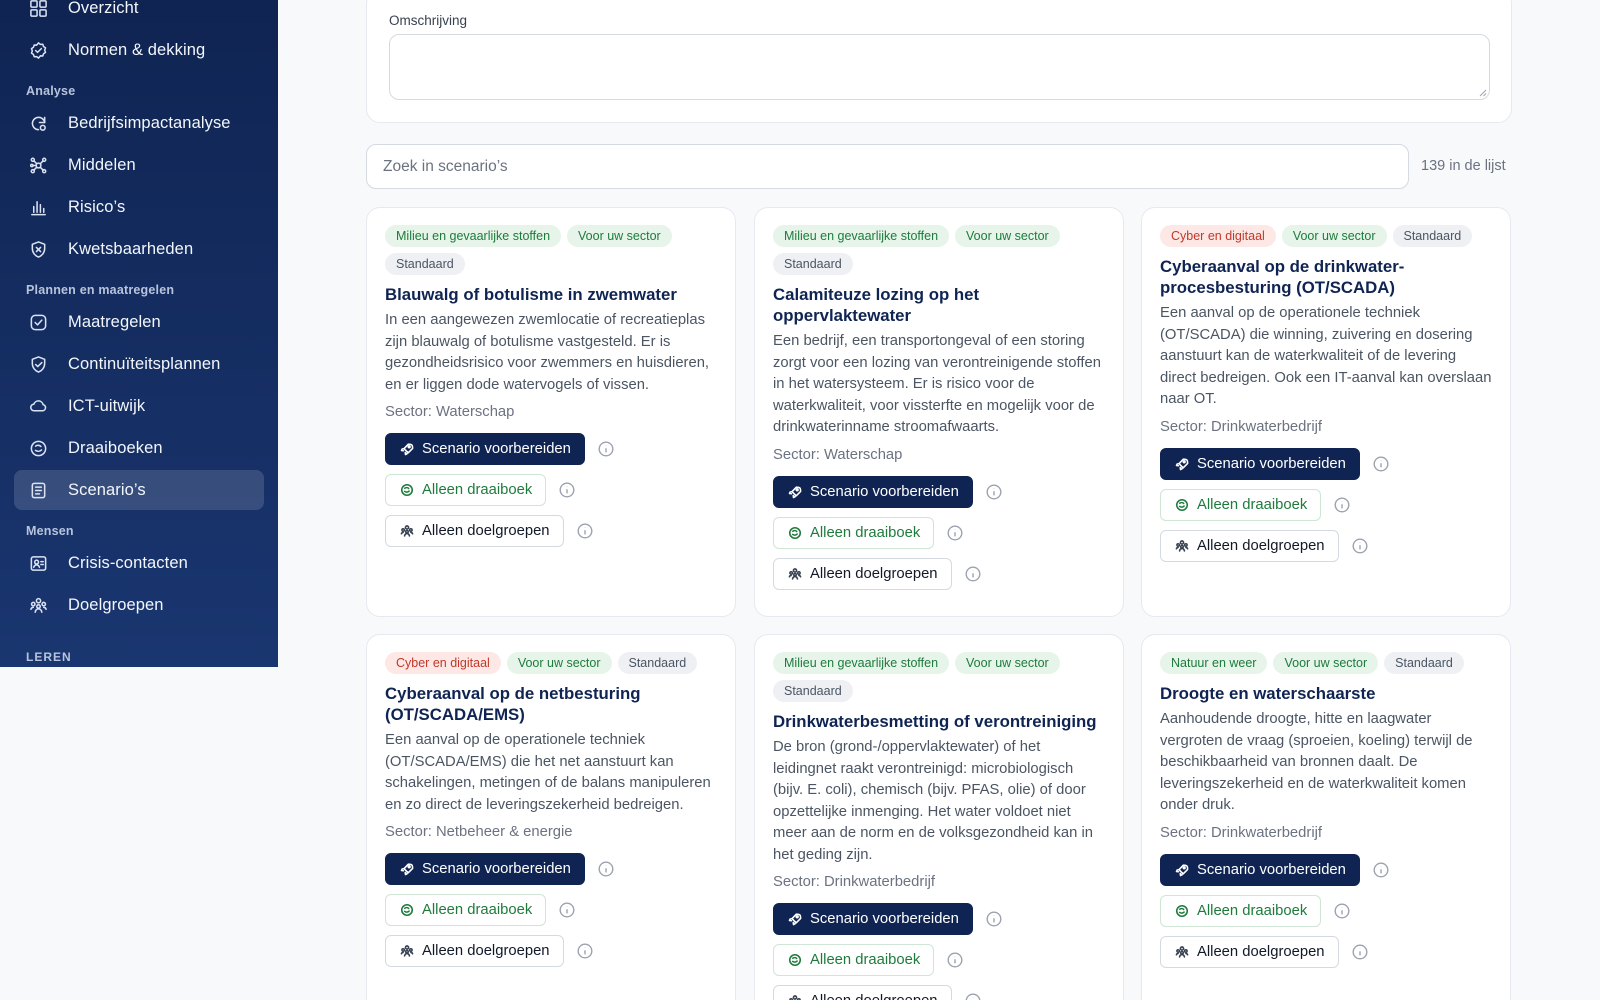 This screenshot has height=1000, width=1600. What do you see at coordinates (139, 322) in the screenshot?
I see `sidebar-item-maatregelen: Maatregelen` at bounding box center [139, 322].